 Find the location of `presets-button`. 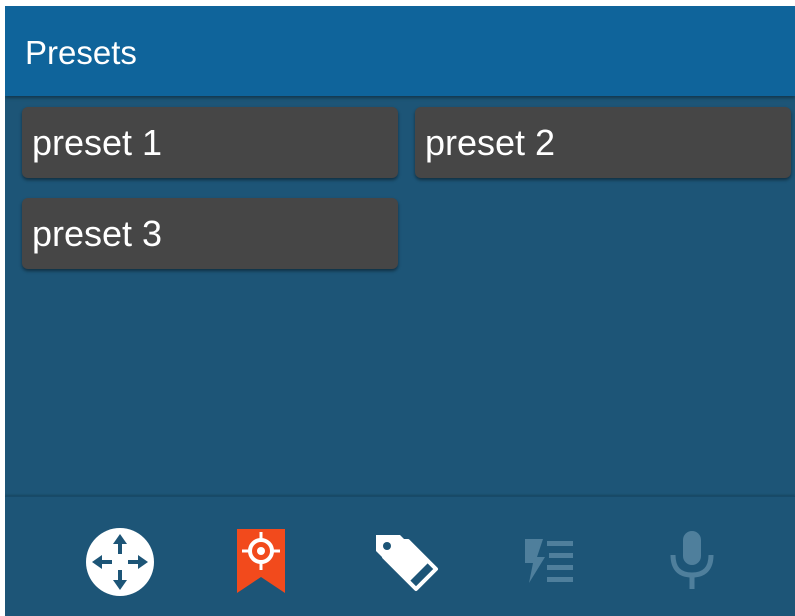

presets-button is located at coordinates (268, 562).